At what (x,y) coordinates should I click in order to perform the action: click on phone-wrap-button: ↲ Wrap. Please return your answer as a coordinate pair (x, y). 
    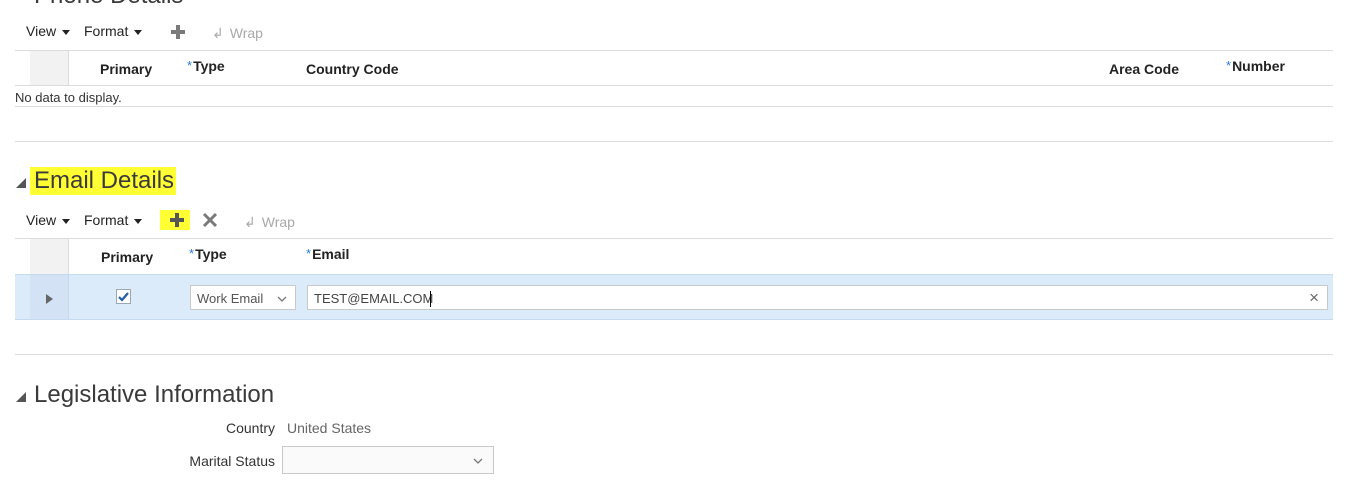
    Looking at the image, I should click on (237, 33).